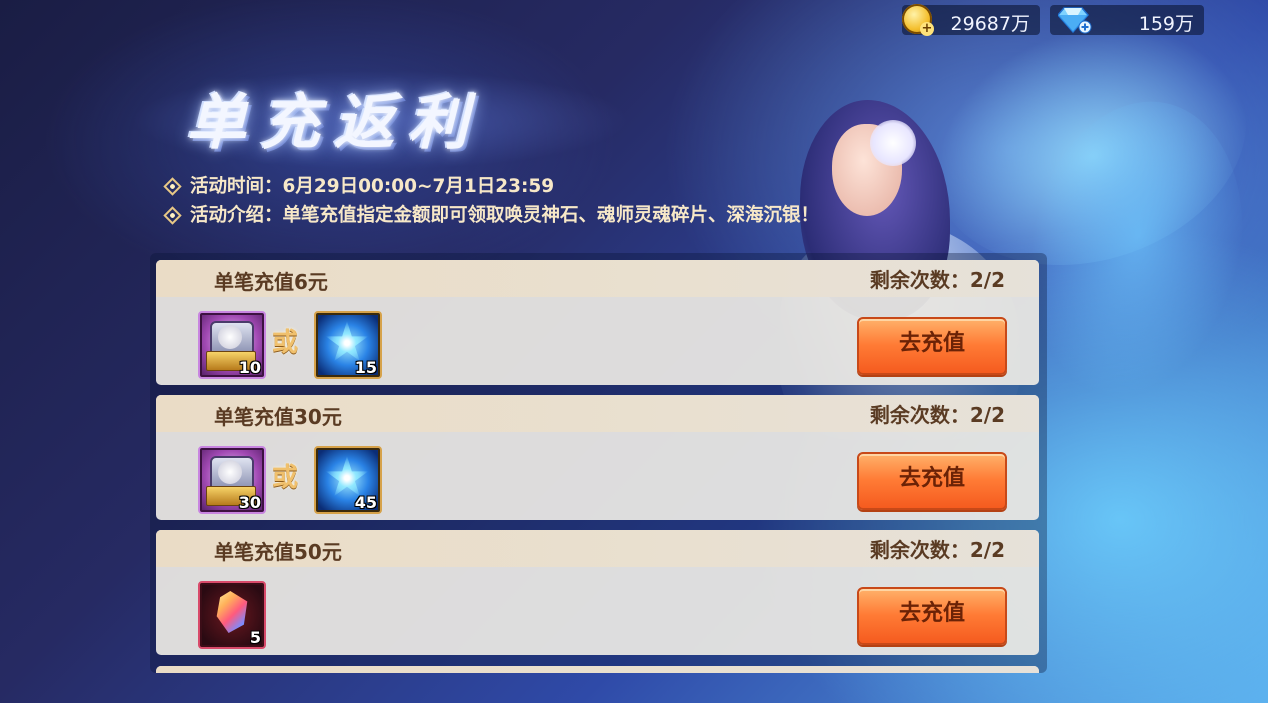 The height and width of the screenshot is (703, 1268). Describe the element at coordinates (1075, 20) in the screenshot. I see `diamond-plus-icon` at that location.